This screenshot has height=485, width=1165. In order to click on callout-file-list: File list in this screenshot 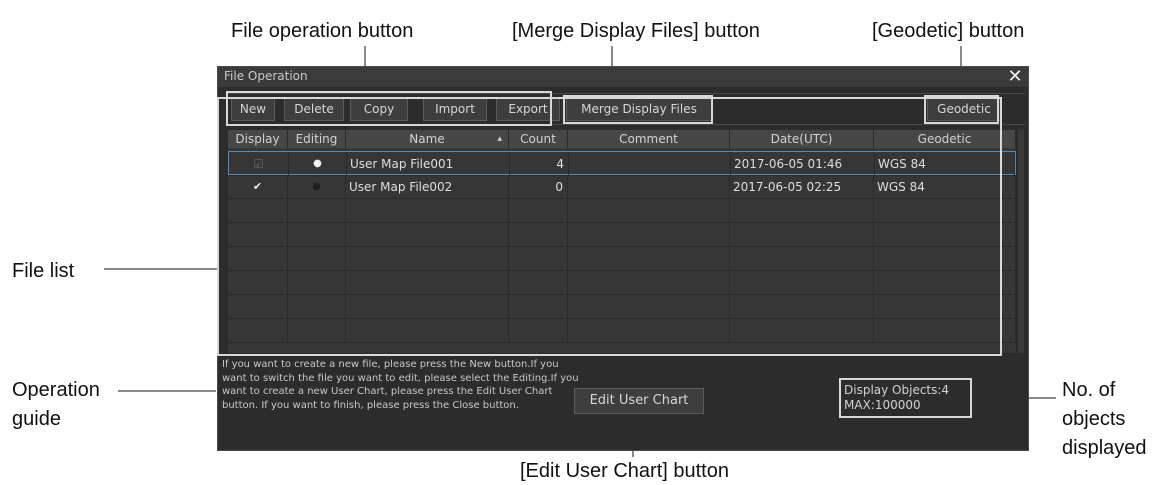, I will do `click(43, 271)`.